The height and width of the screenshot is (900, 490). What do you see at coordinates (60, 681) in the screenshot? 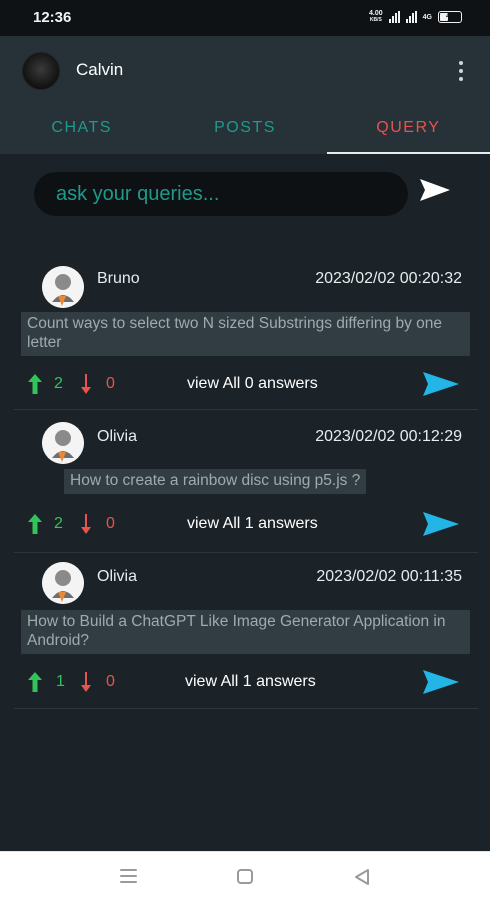
I see `upvote-count: 1` at bounding box center [60, 681].